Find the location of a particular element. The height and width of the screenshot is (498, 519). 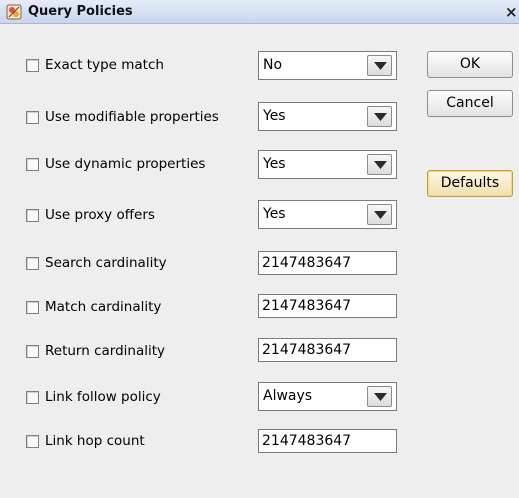

query-policies-app-icon is located at coordinates (14, 12).